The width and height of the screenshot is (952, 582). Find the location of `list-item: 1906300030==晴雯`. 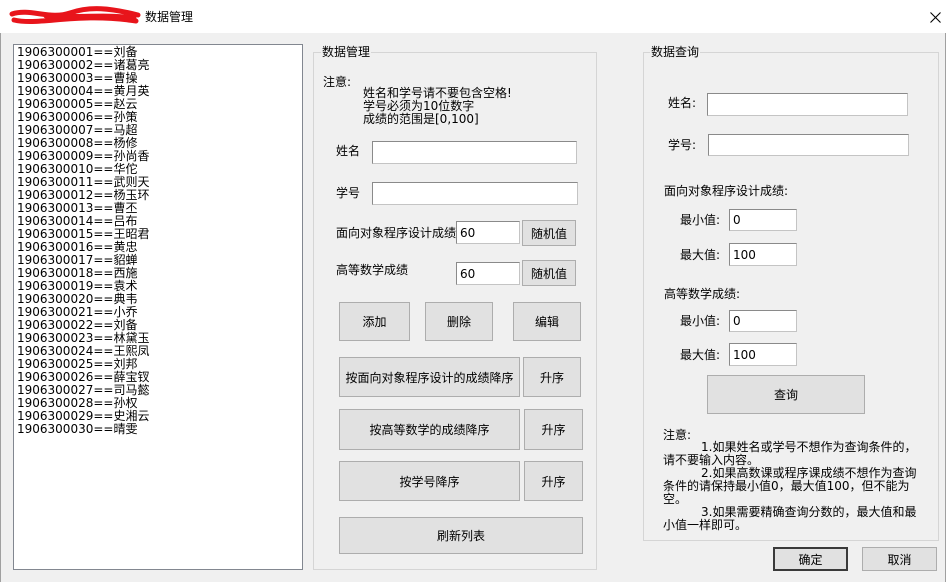

list-item: 1906300030==晴雯 is located at coordinates (158, 429).